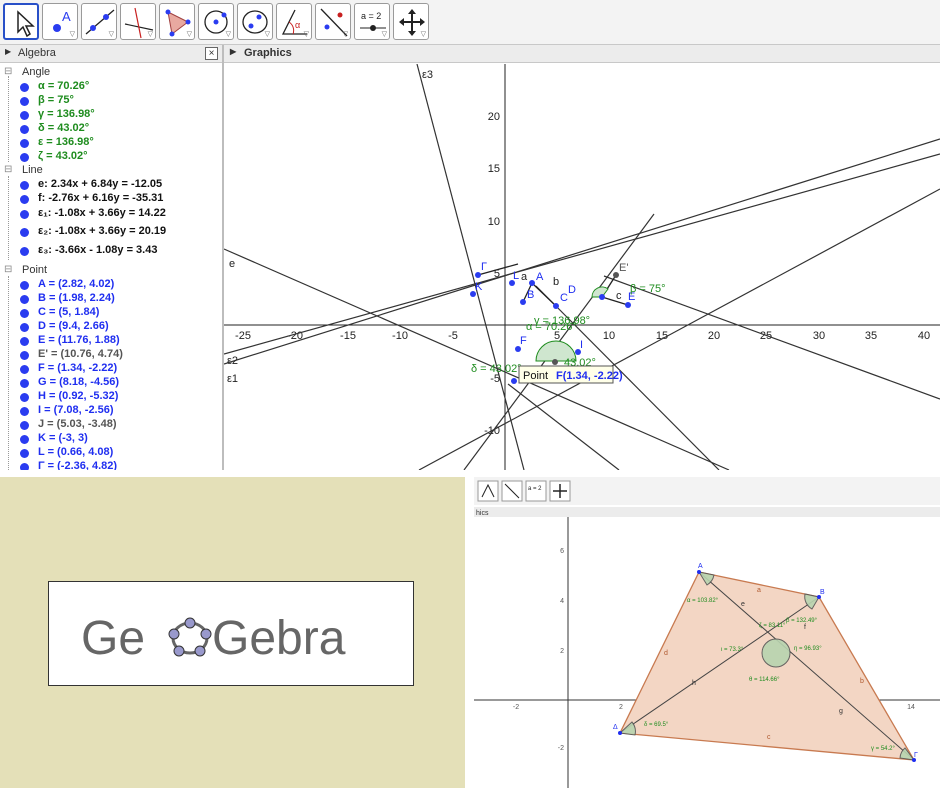 The image size is (940, 788). Describe the element at coordinates (411, 21) in the screenshot. I see `move-graphics-tool-button: ▽` at that location.